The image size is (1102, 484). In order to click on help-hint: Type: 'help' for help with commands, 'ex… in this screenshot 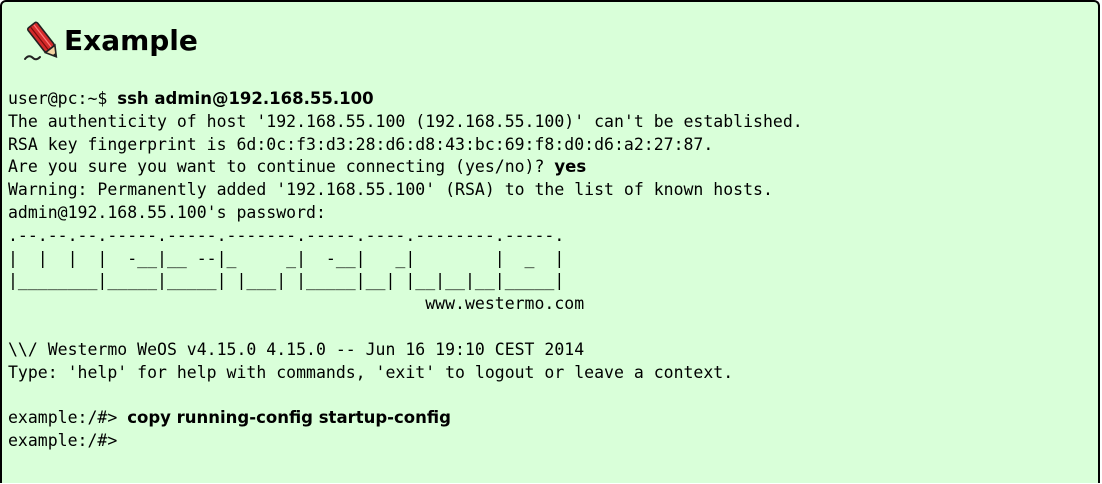, I will do `click(371, 372)`.